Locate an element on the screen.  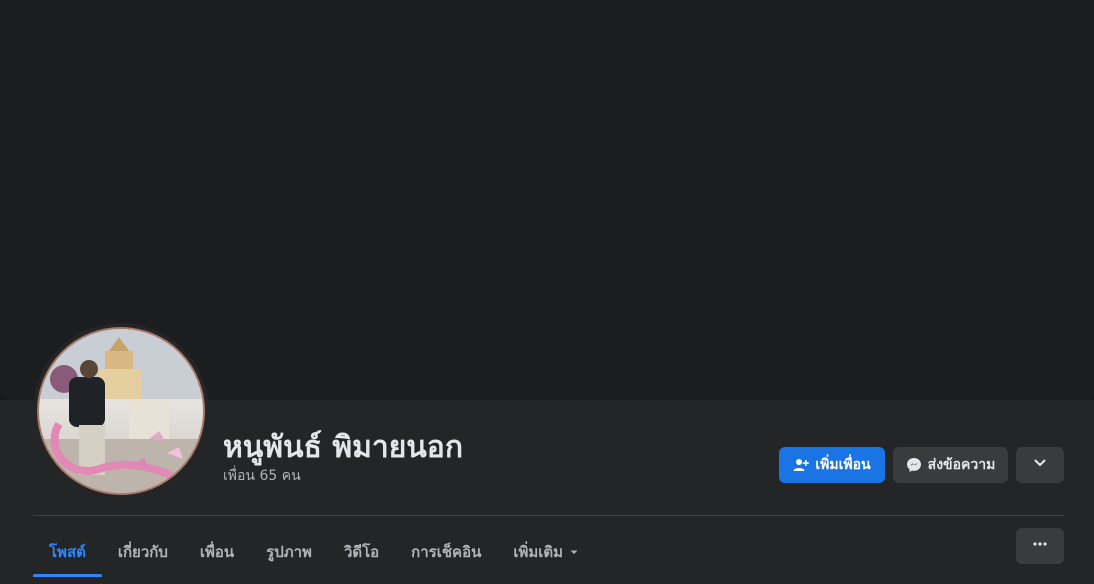
add-friend-button: เพิ่มเพื่อน is located at coordinates (832, 465).